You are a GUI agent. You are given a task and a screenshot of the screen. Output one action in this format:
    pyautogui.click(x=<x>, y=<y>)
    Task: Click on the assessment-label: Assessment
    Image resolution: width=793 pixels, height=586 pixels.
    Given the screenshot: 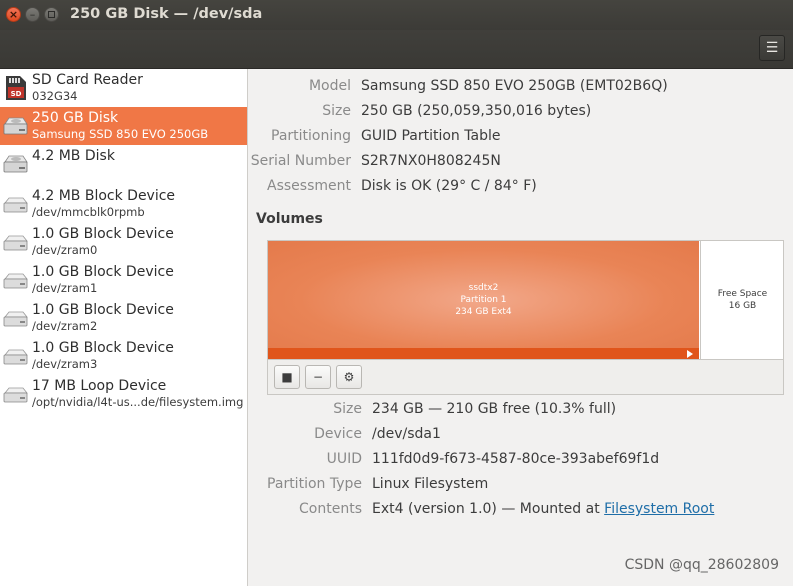 What is the action you would take?
    pyautogui.click(x=309, y=186)
    